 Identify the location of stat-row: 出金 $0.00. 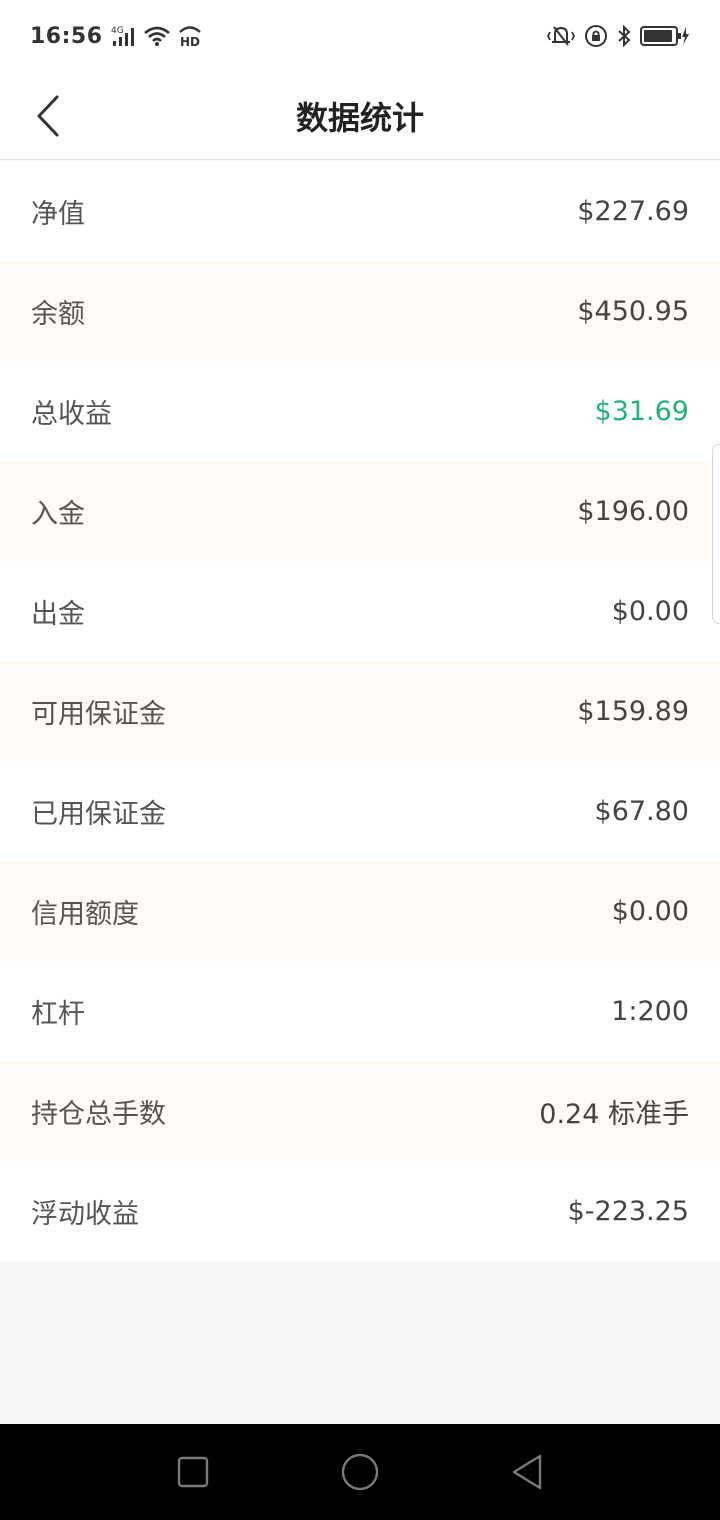
(360, 611).